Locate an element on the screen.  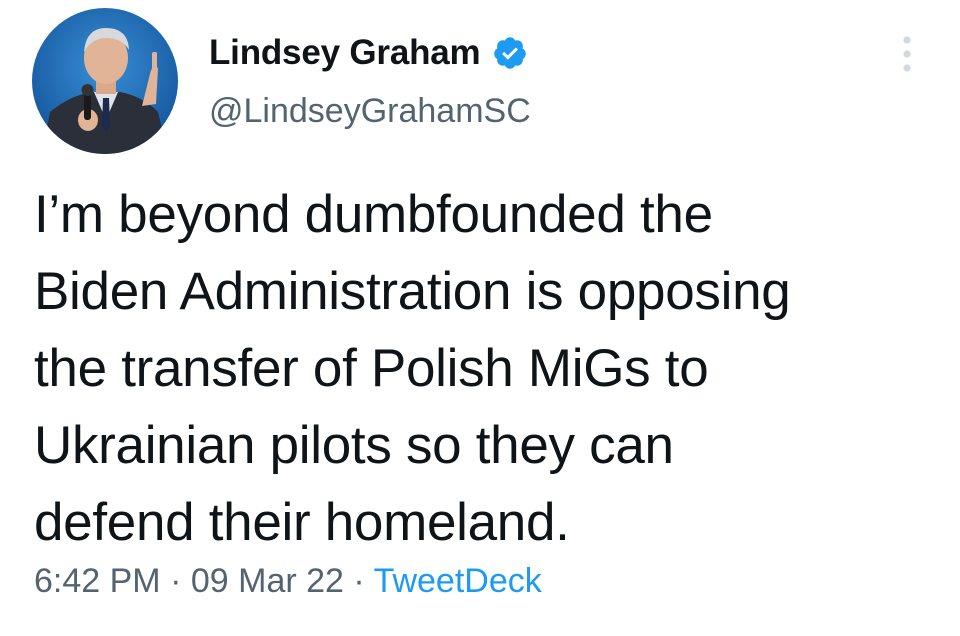
avatar is located at coordinates (105, 81).